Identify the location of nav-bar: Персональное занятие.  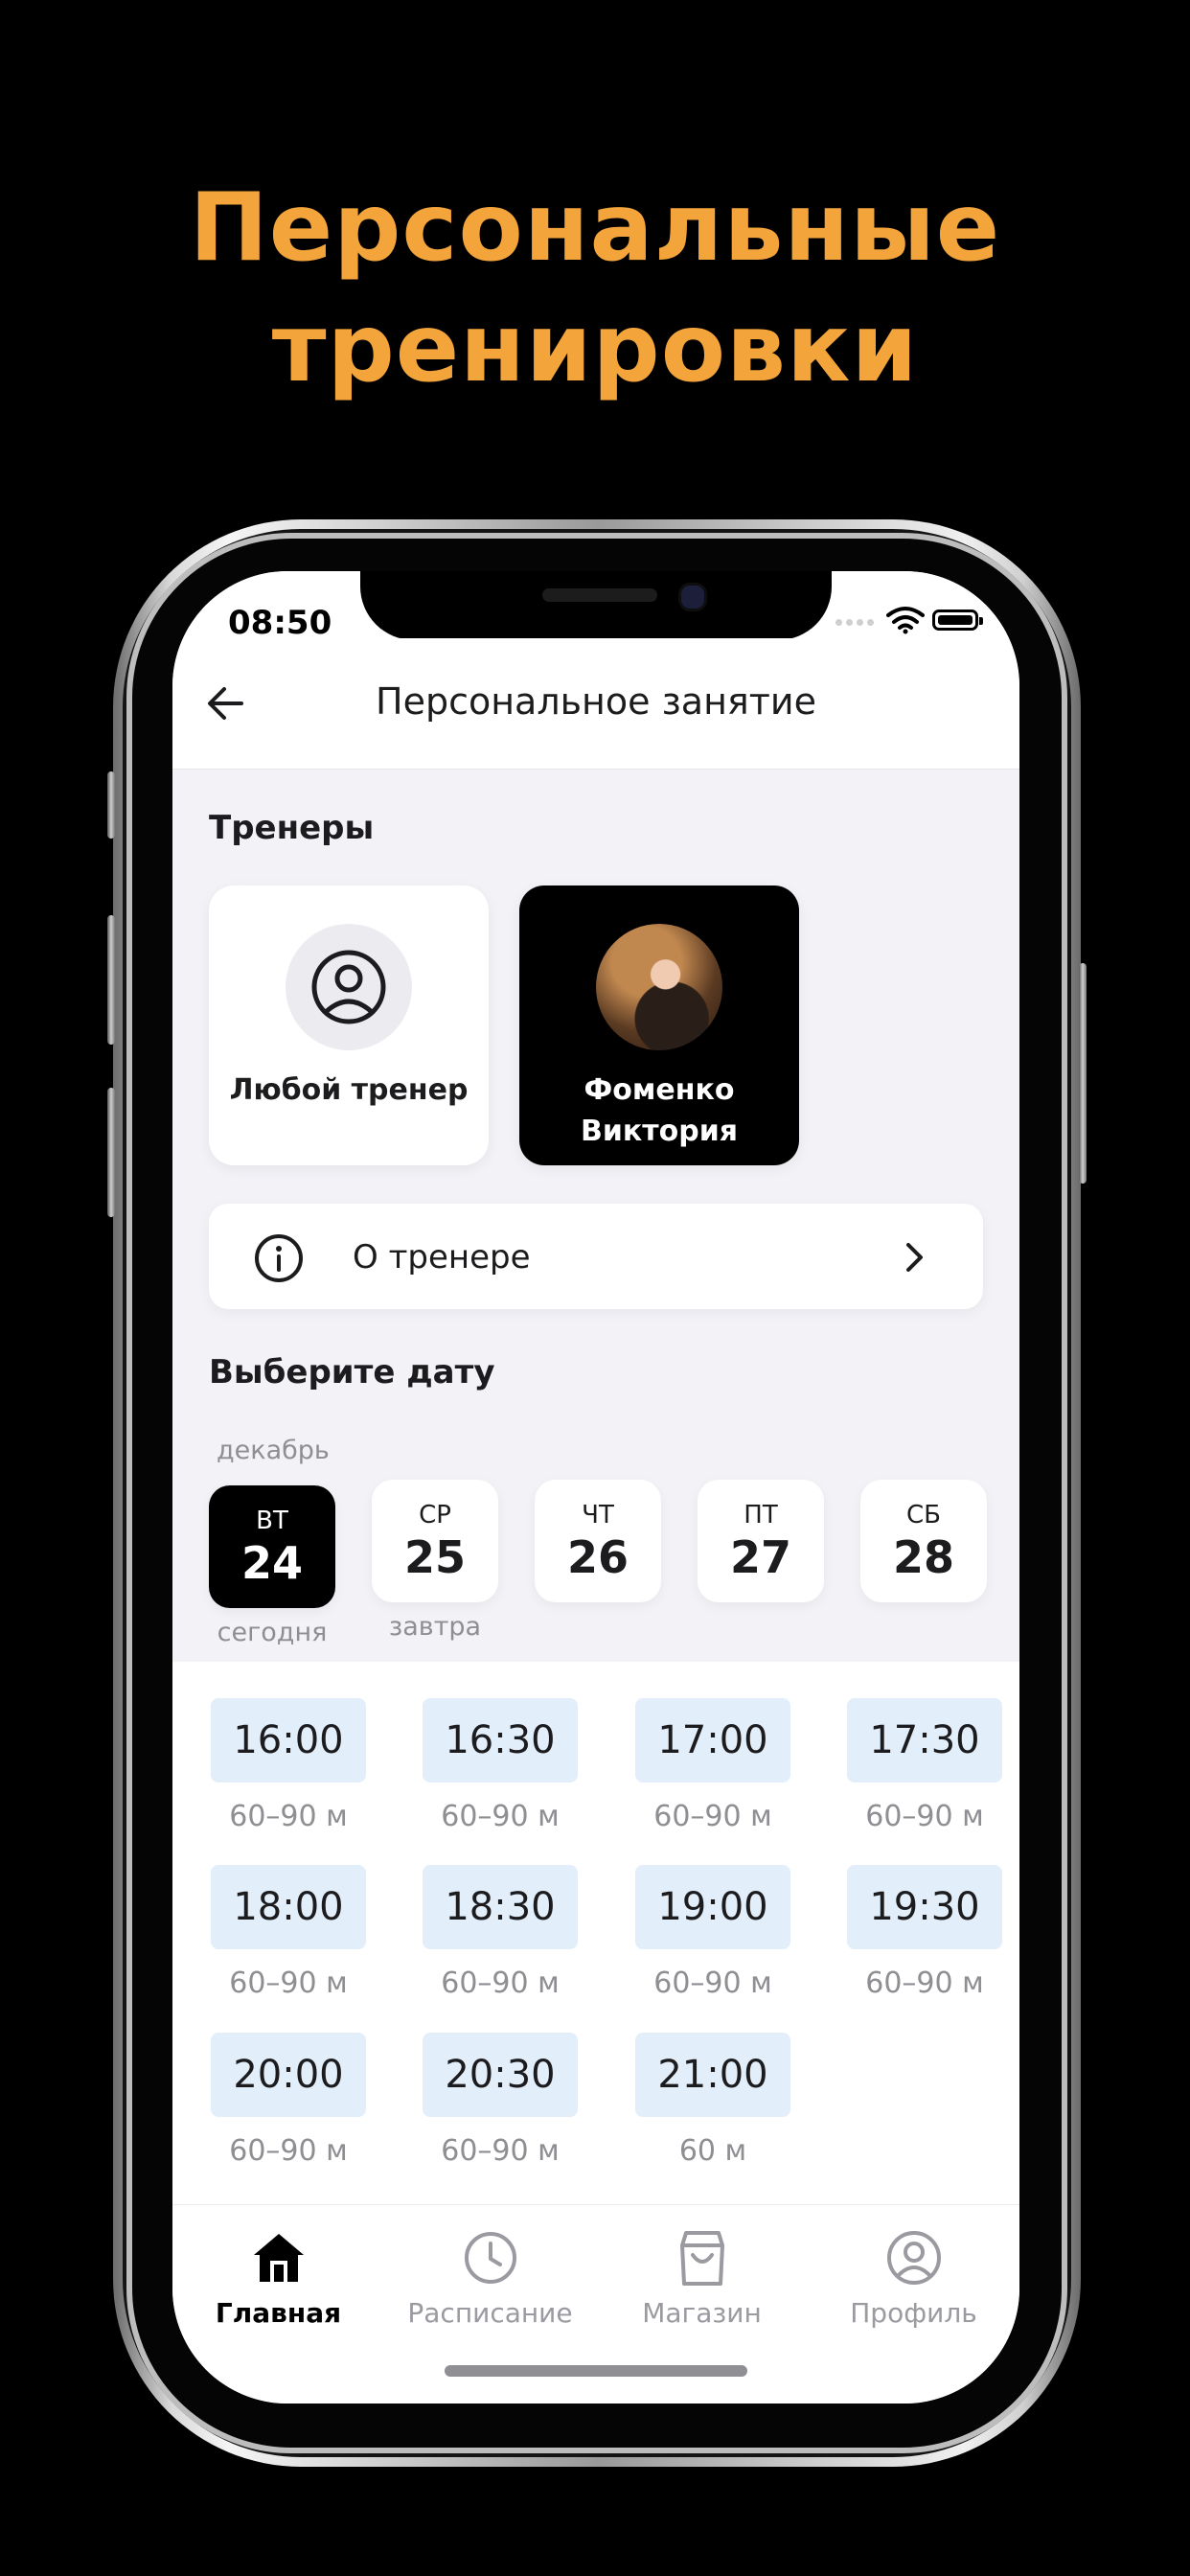
(595, 704).